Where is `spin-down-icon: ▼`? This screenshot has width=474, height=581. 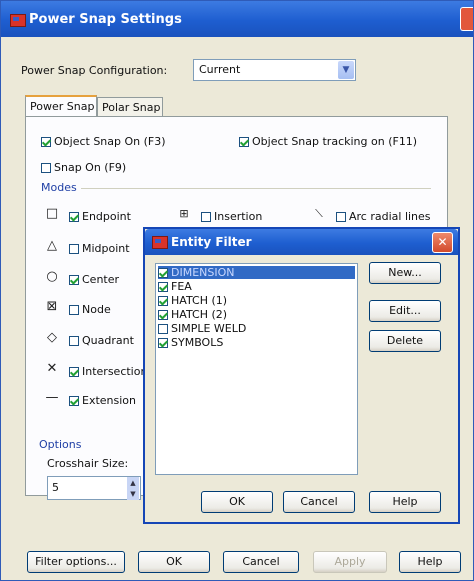 spin-down-icon: ▼ is located at coordinates (133, 494).